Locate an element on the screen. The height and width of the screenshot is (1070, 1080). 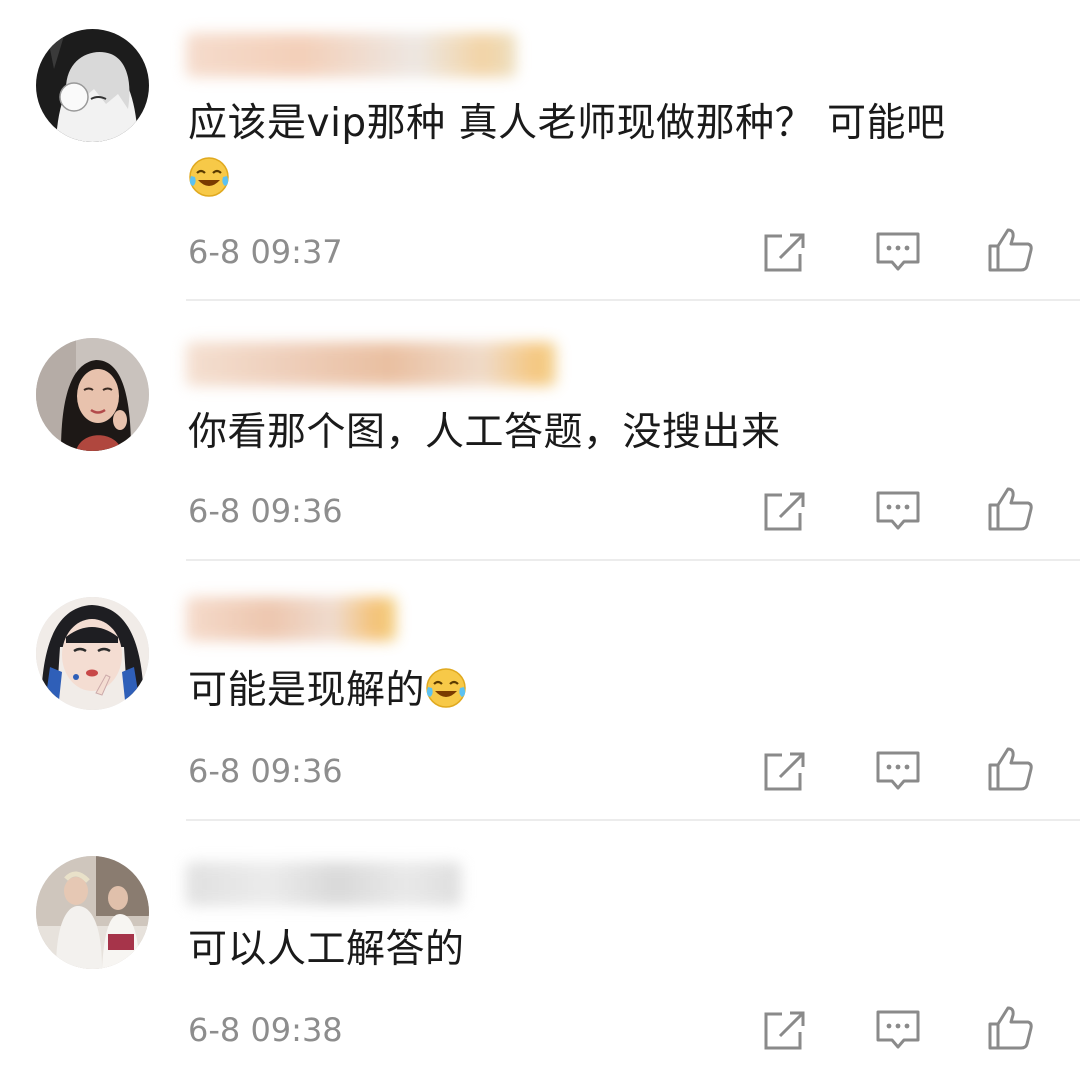
comment-text-content: 可能是现解的 is located at coordinates (307, 690).